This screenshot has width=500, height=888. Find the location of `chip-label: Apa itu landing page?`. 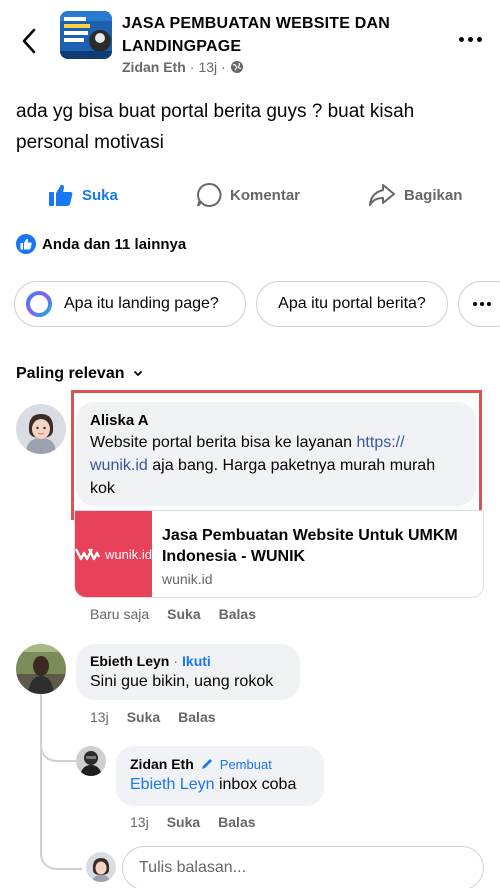

chip-label: Apa itu landing page? is located at coordinates (141, 303).